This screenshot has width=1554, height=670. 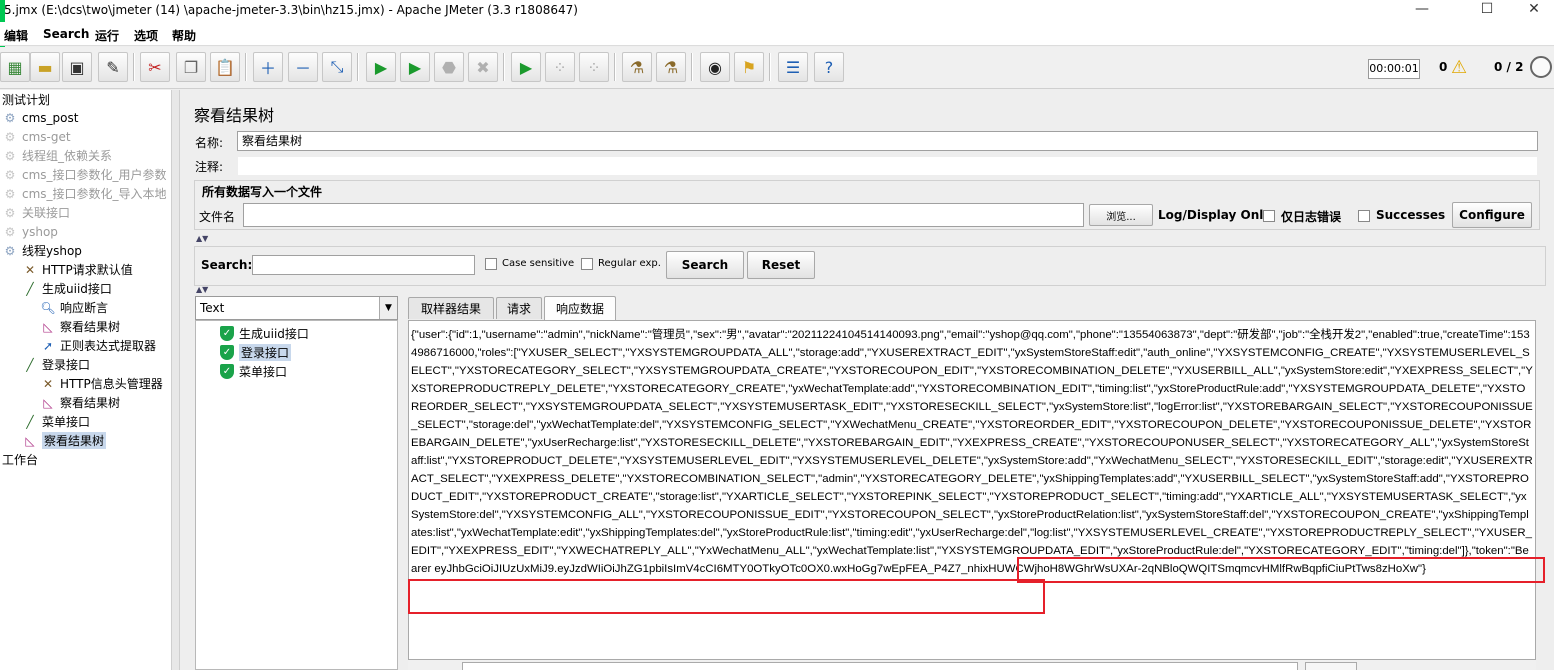 I want to click on tree-item-thread-group-dependency: ⚙ 线程组_依赖关系, so click(x=57, y=155).